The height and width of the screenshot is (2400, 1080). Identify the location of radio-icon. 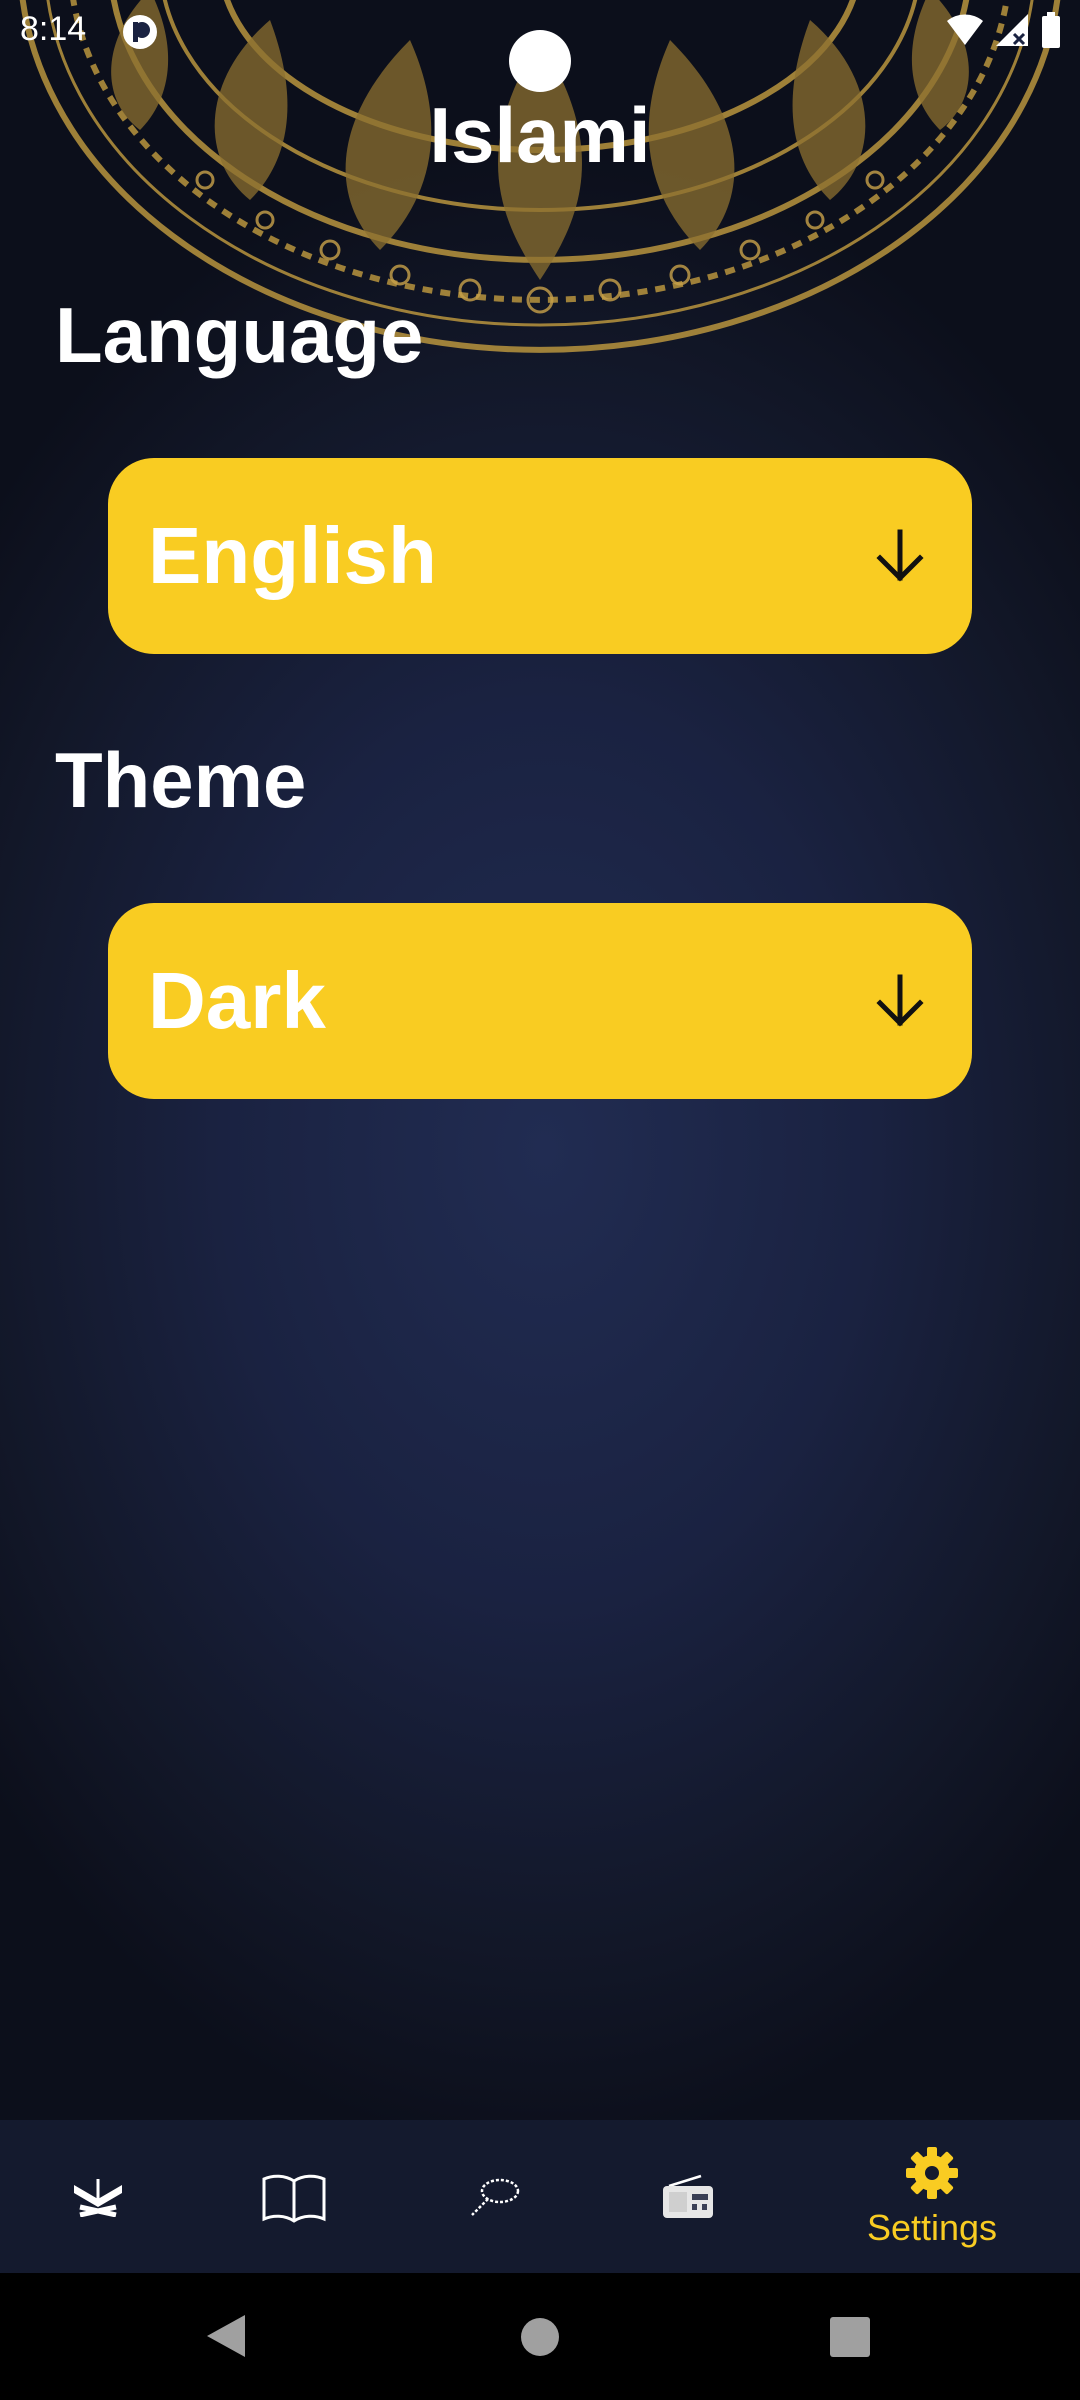
(688, 2196).